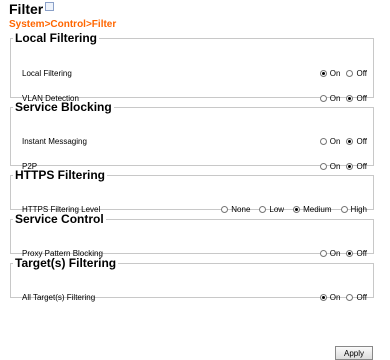 This screenshot has height=360, width=390. Describe the element at coordinates (60, 175) in the screenshot. I see `section-title: HTTPS Filtering` at that location.